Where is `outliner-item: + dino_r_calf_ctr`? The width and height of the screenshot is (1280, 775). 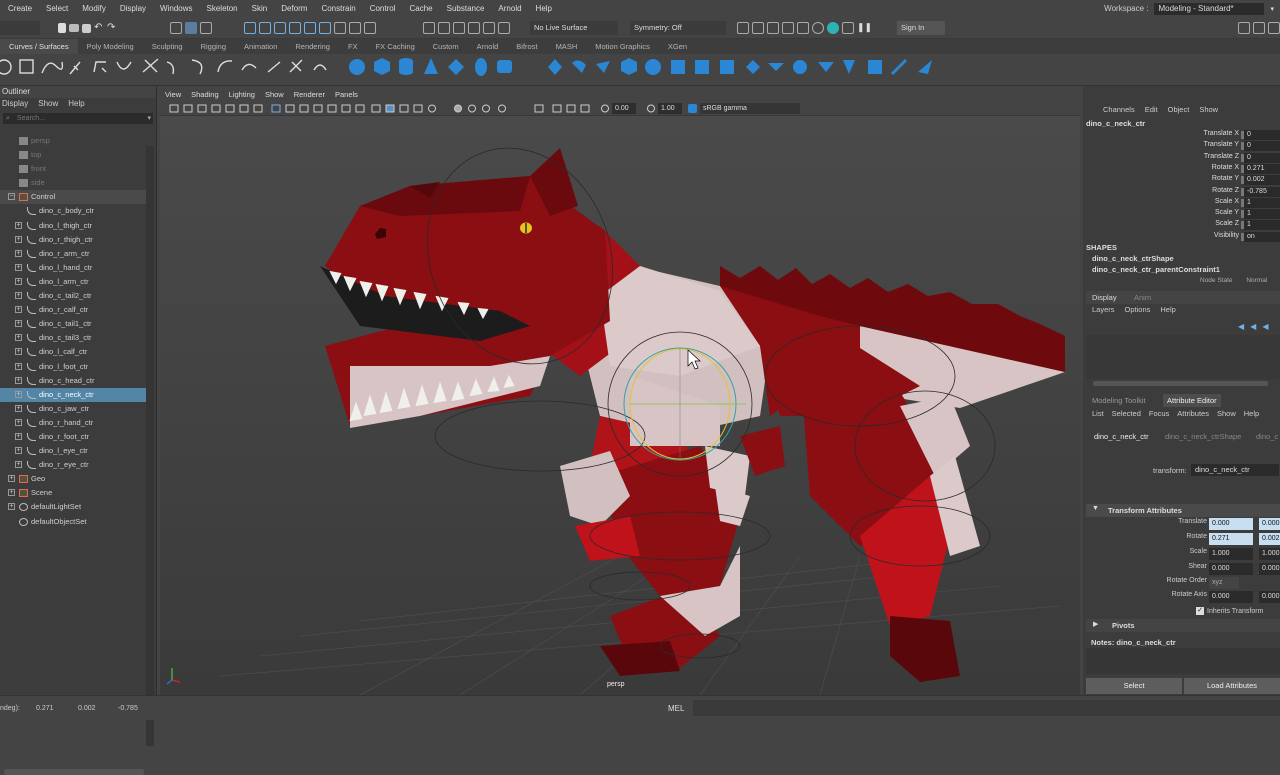 outliner-item: + dino_r_calf_ctr is located at coordinates (73, 310).